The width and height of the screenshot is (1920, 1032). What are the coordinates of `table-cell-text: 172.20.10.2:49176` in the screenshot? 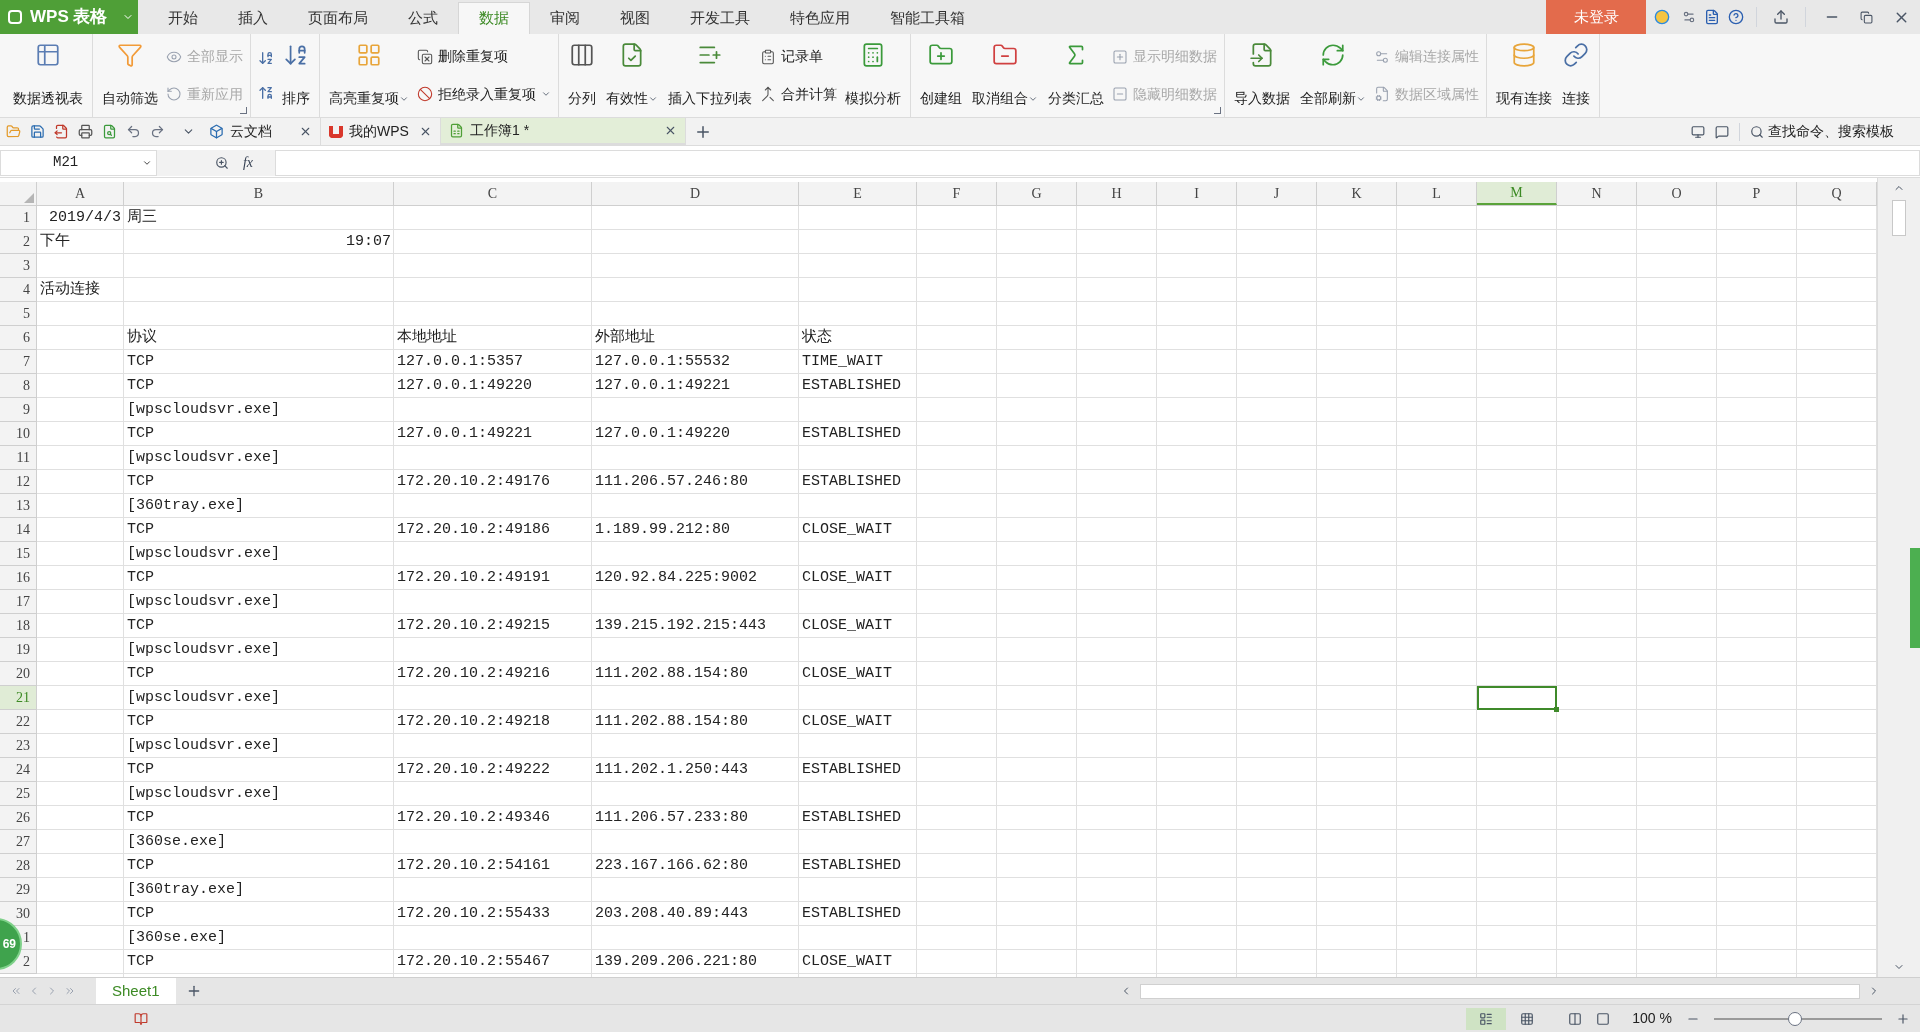 It's located at (474, 481).